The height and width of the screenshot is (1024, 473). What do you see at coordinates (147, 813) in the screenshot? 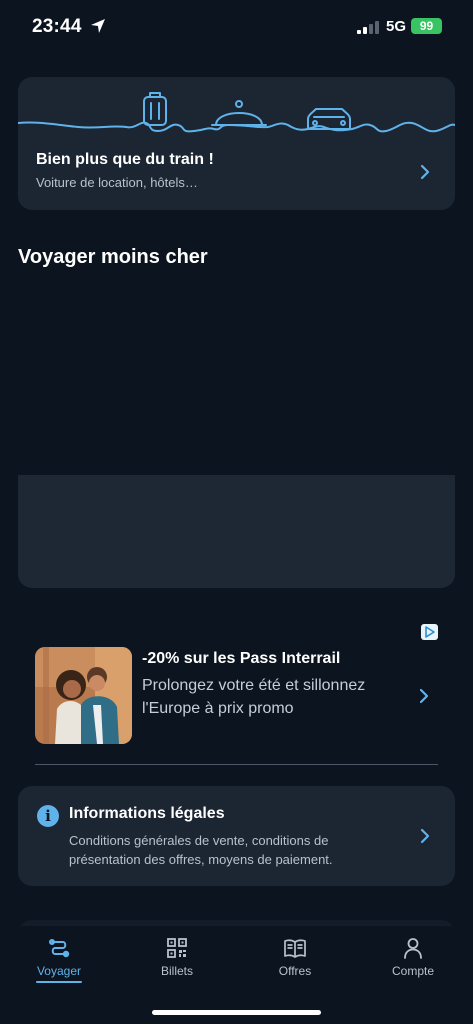
I see `legal-title: Informations légales` at bounding box center [147, 813].